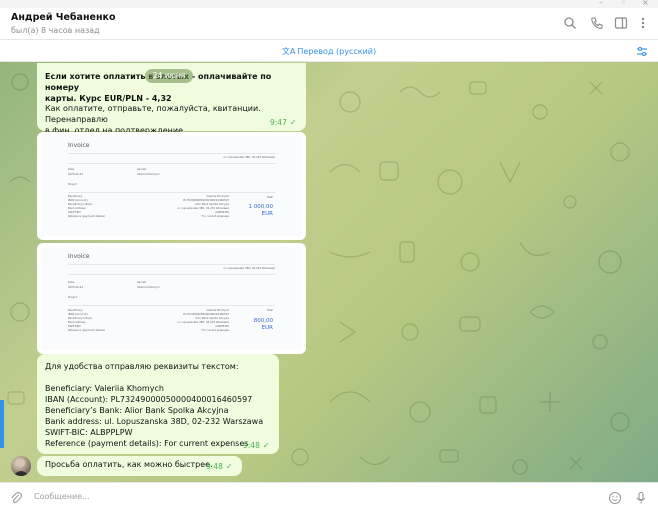  What do you see at coordinates (278, 122) in the screenshot?
I see `time-label: 9:47` at bounding box center [278, 122].